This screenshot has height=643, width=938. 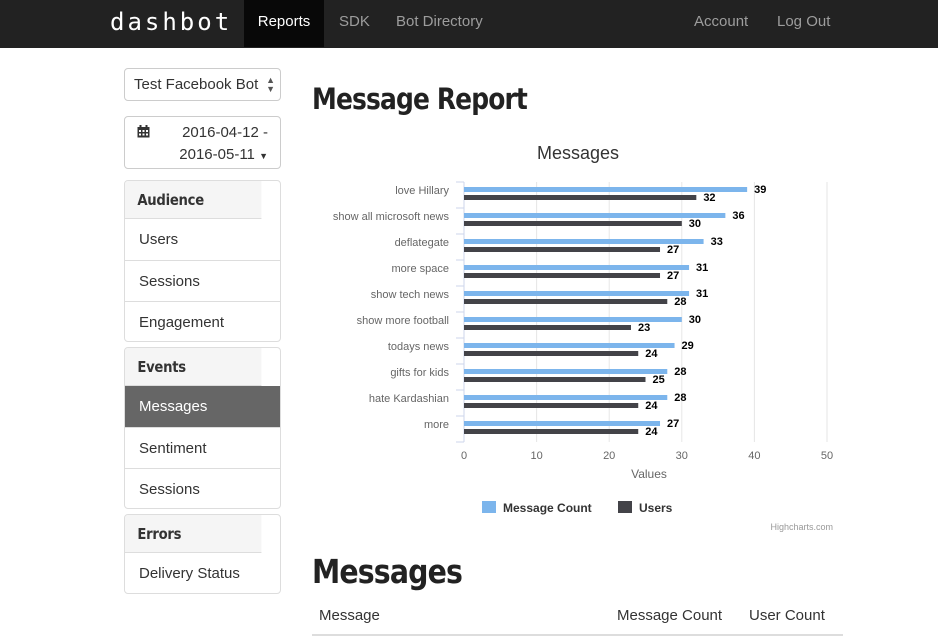 I want to click on panel-audience: Audience Users Sessions Engagement, so click(x=202, y=261).